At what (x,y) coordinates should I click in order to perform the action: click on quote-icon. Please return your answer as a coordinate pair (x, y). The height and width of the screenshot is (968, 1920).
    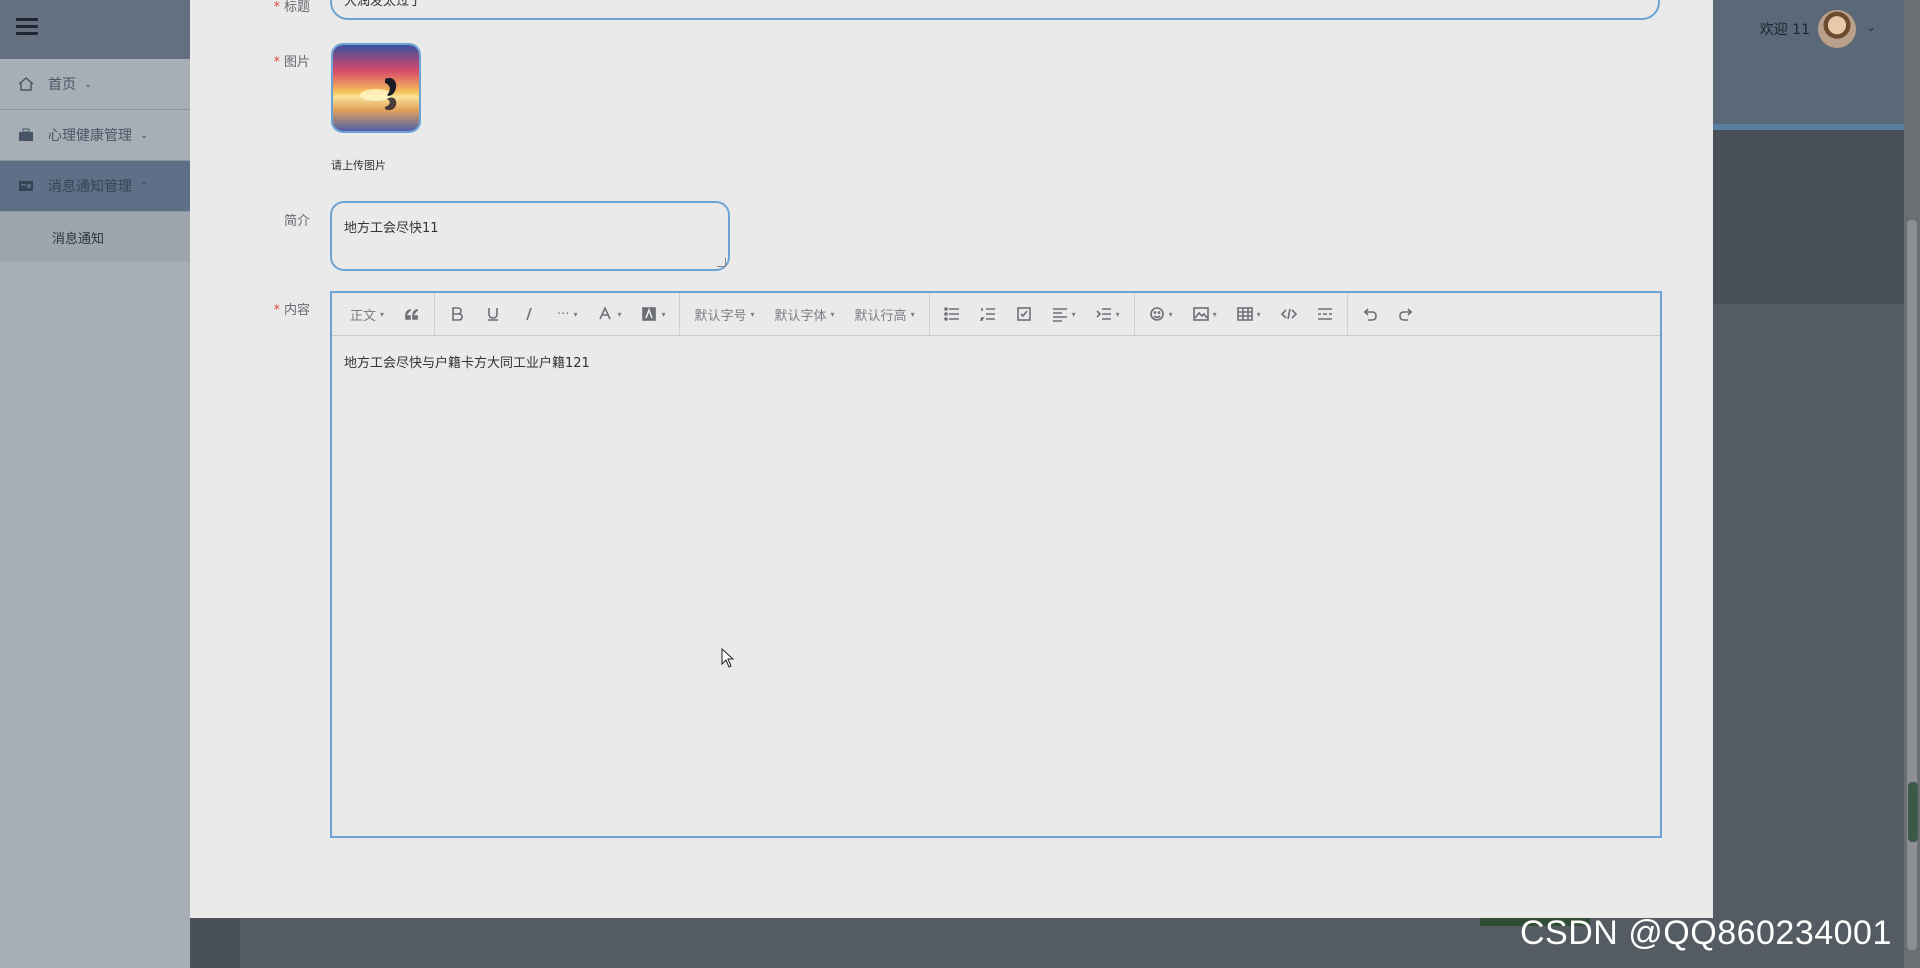
    Looking at the image, I should click on (412, 314).